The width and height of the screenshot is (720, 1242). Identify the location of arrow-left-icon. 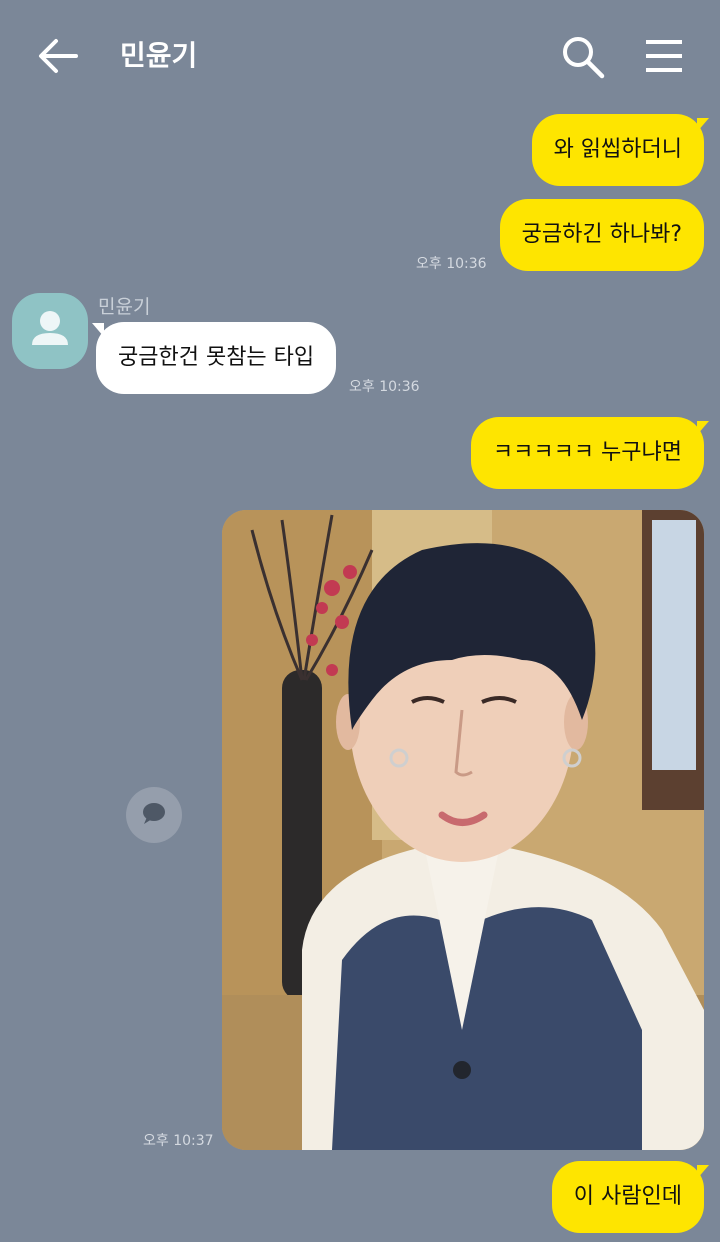
(58, 56).